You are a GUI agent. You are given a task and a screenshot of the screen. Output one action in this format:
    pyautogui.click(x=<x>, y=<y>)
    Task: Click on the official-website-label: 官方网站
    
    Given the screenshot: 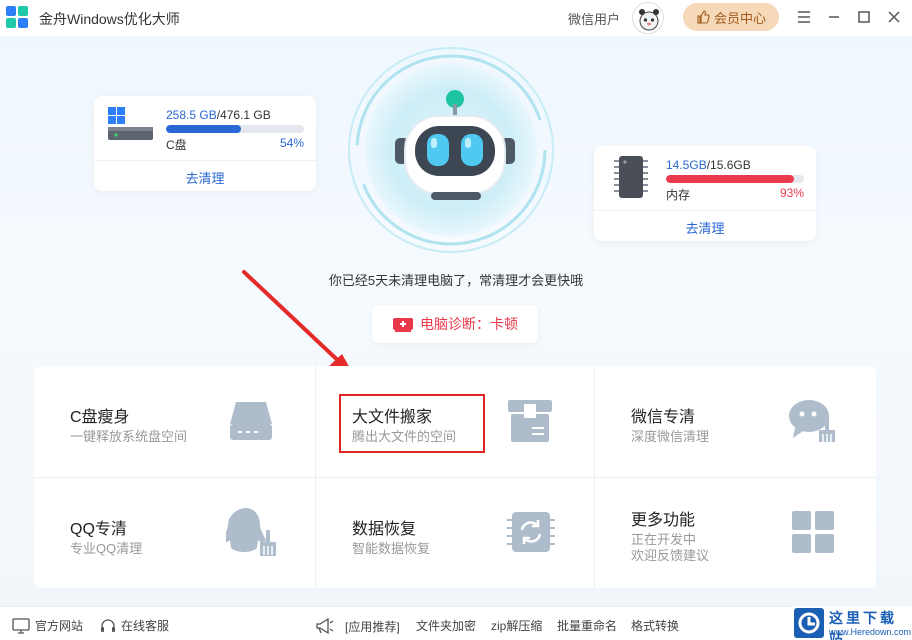 What is the action you would take?
    pyautogui.click(x=59, y=626)
    